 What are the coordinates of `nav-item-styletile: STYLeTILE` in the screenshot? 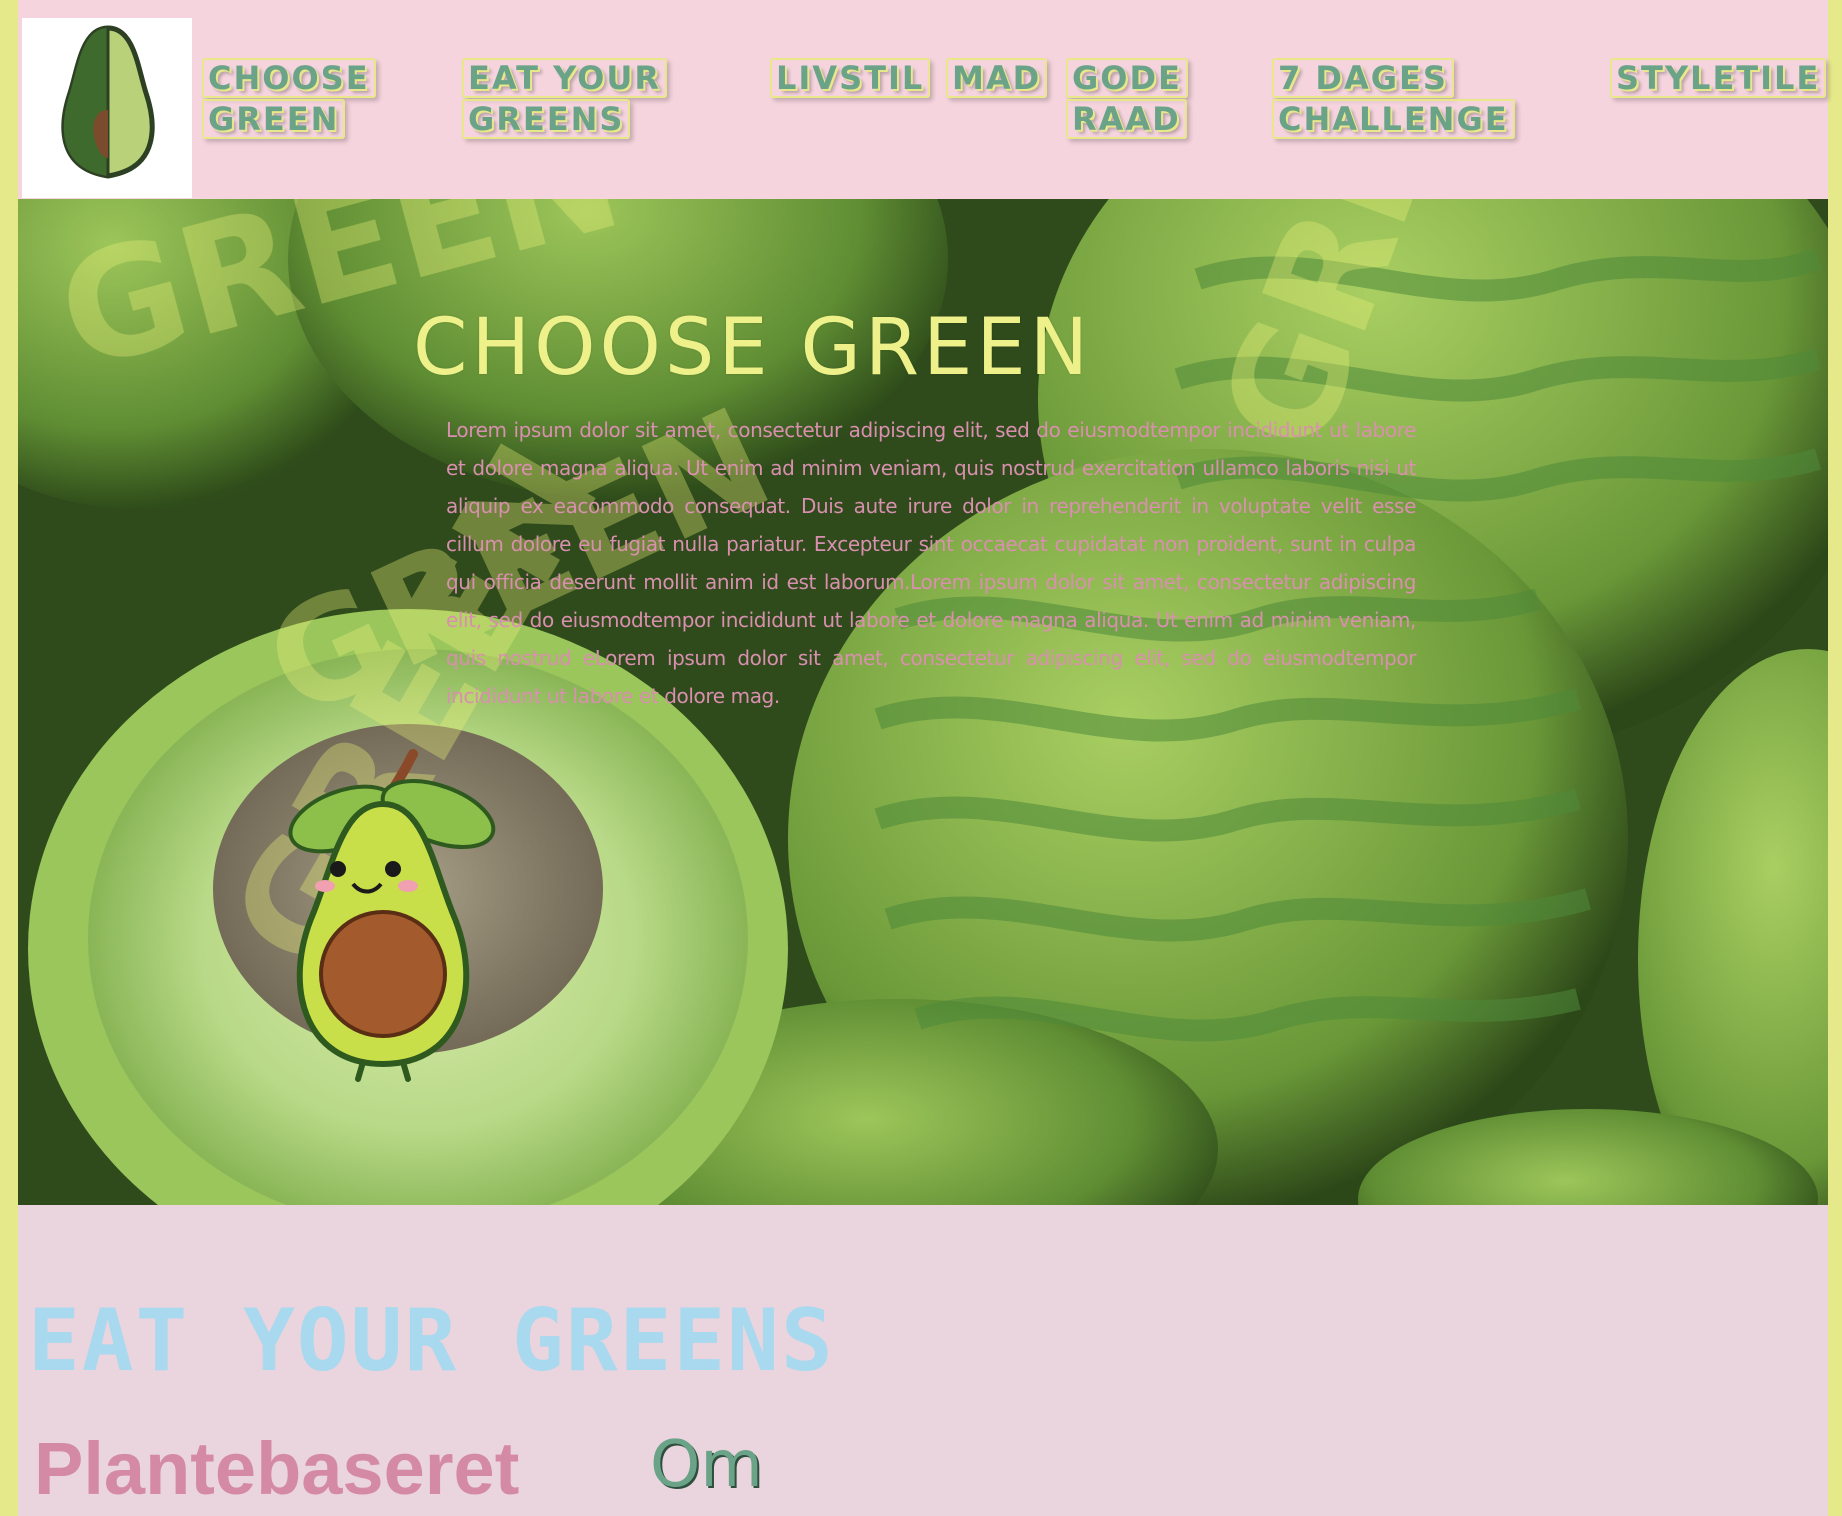 It's located at (1718, 78).